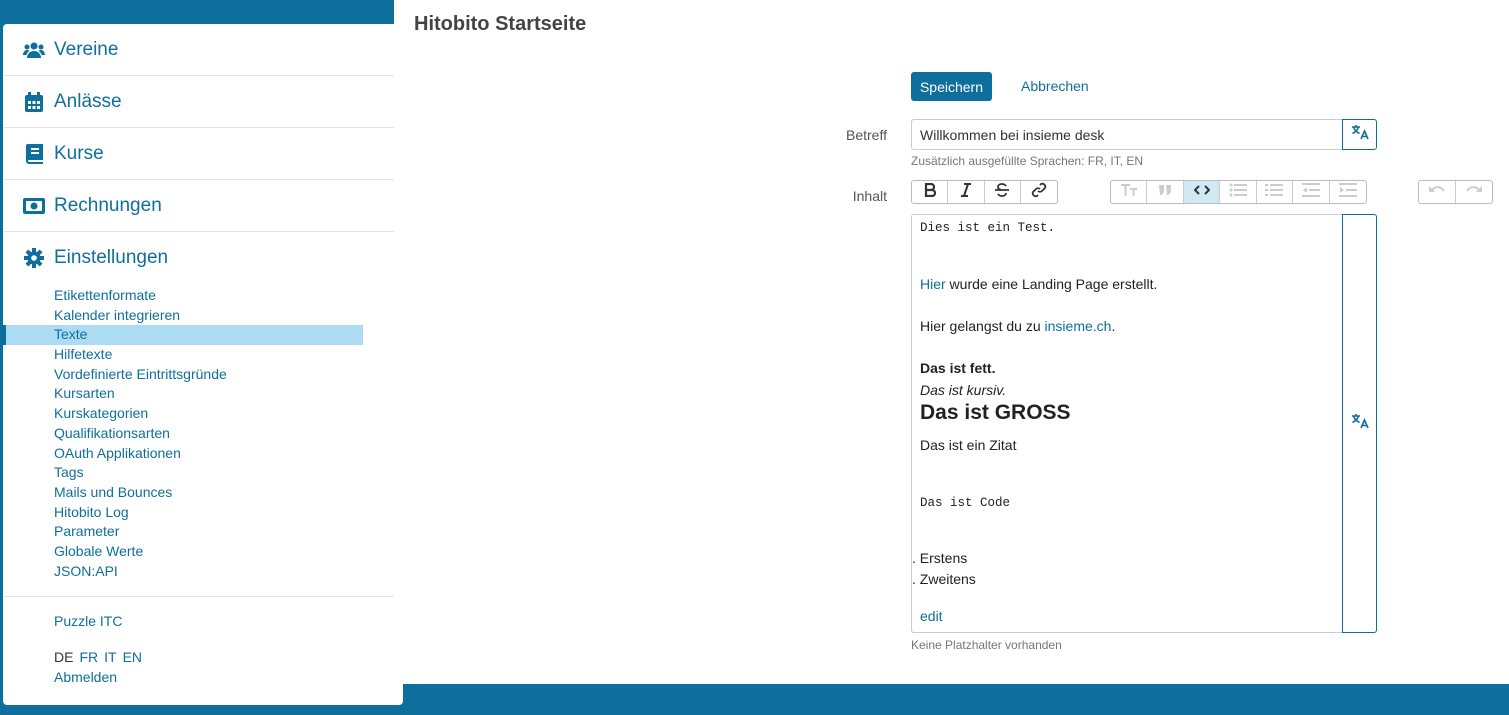 Image resolution: width=1509 pixels, height=715 pixels. What do you see at coordinates (88, 657) in the screenshot?
I see `language-fr: FR` at bounding box center [88, 657].